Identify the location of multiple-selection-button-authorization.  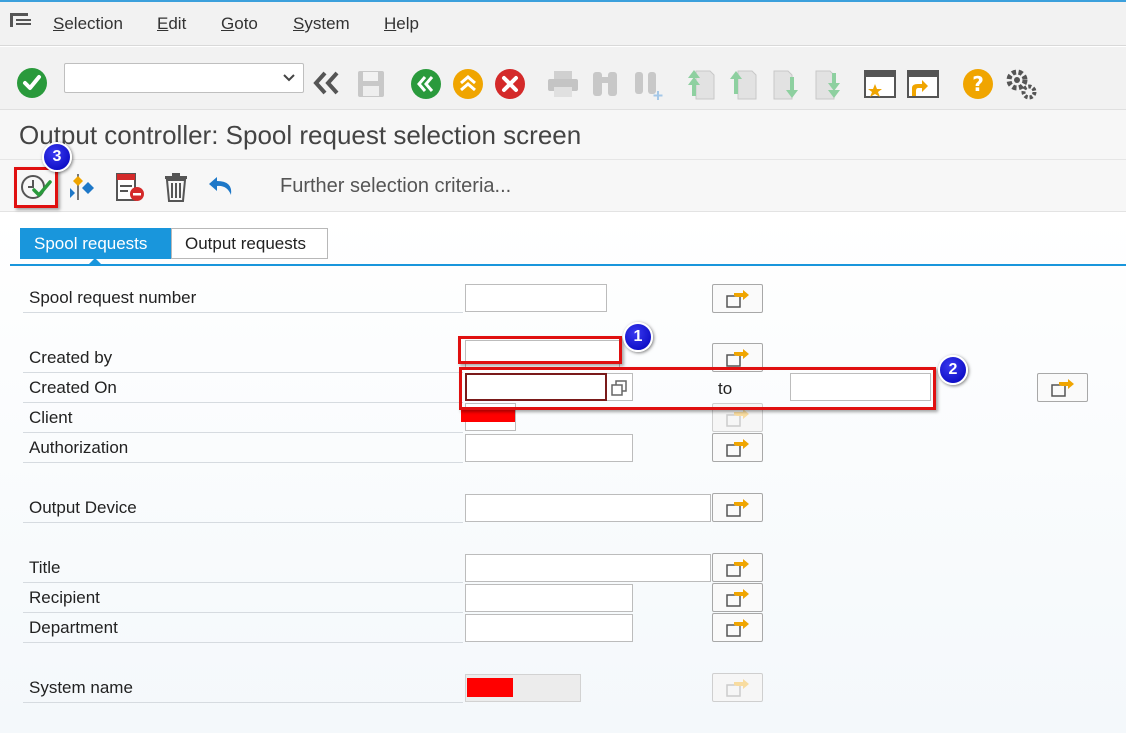
(737, 447).